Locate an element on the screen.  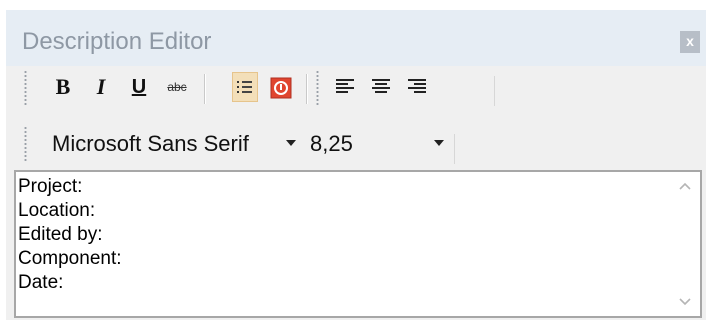
scroll-up-icon is located at coordinates (685, 187).